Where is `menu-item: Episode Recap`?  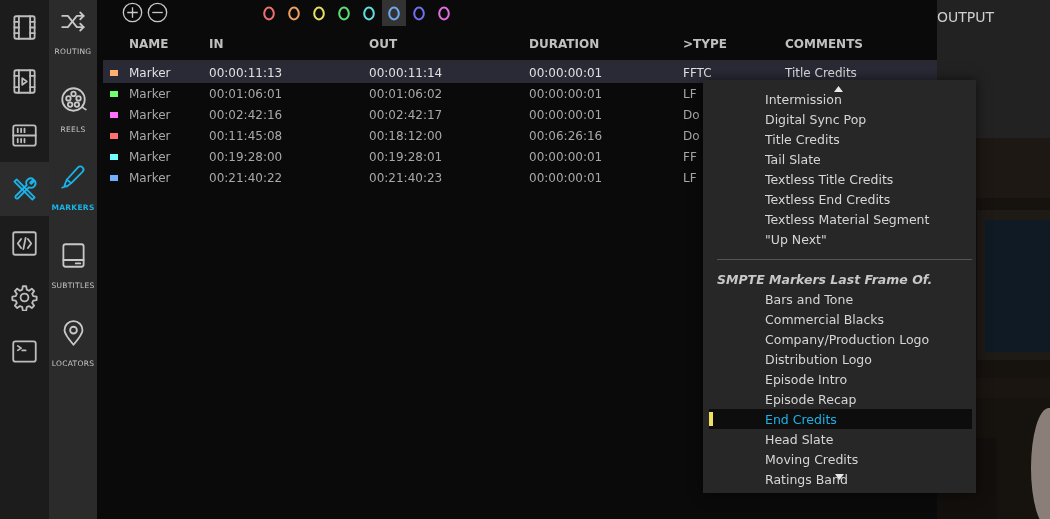 menu-item: Episode Recap is located at coordinates (840, 399).